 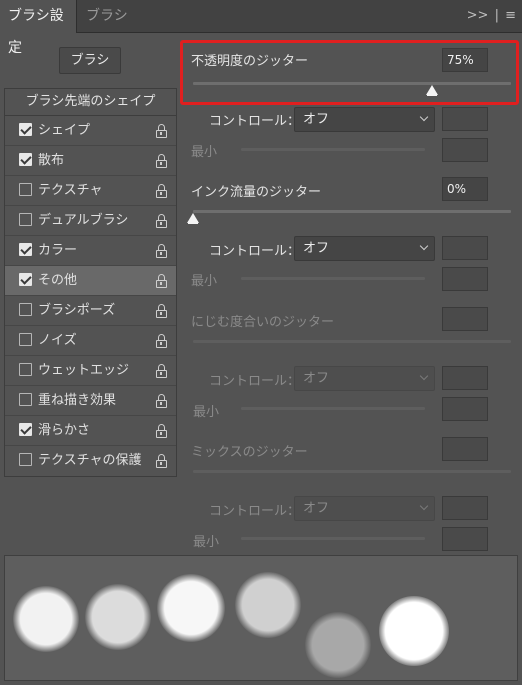 I want to click on wet-min-track, so click(x=333, y=408).